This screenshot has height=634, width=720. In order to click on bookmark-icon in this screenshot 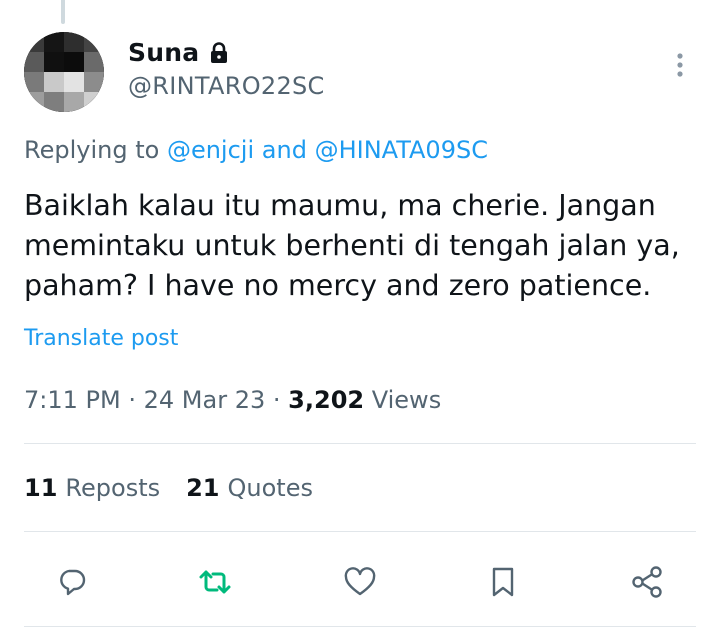, I will do `click(503, 582)`.